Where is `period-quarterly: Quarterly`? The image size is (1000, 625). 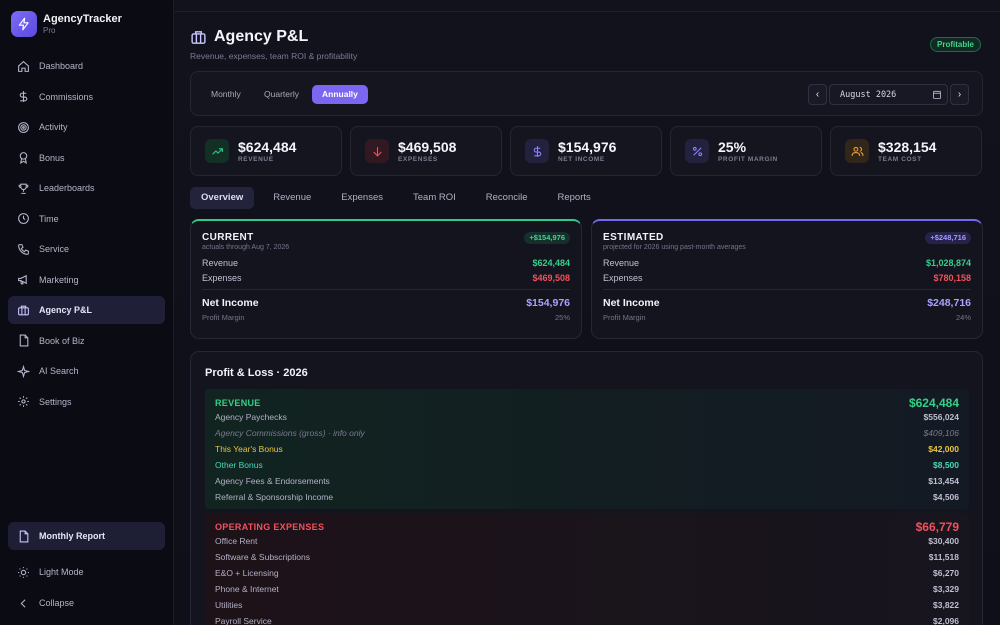 period-quarterly: Quarterly is located at coordinates (281, 94).